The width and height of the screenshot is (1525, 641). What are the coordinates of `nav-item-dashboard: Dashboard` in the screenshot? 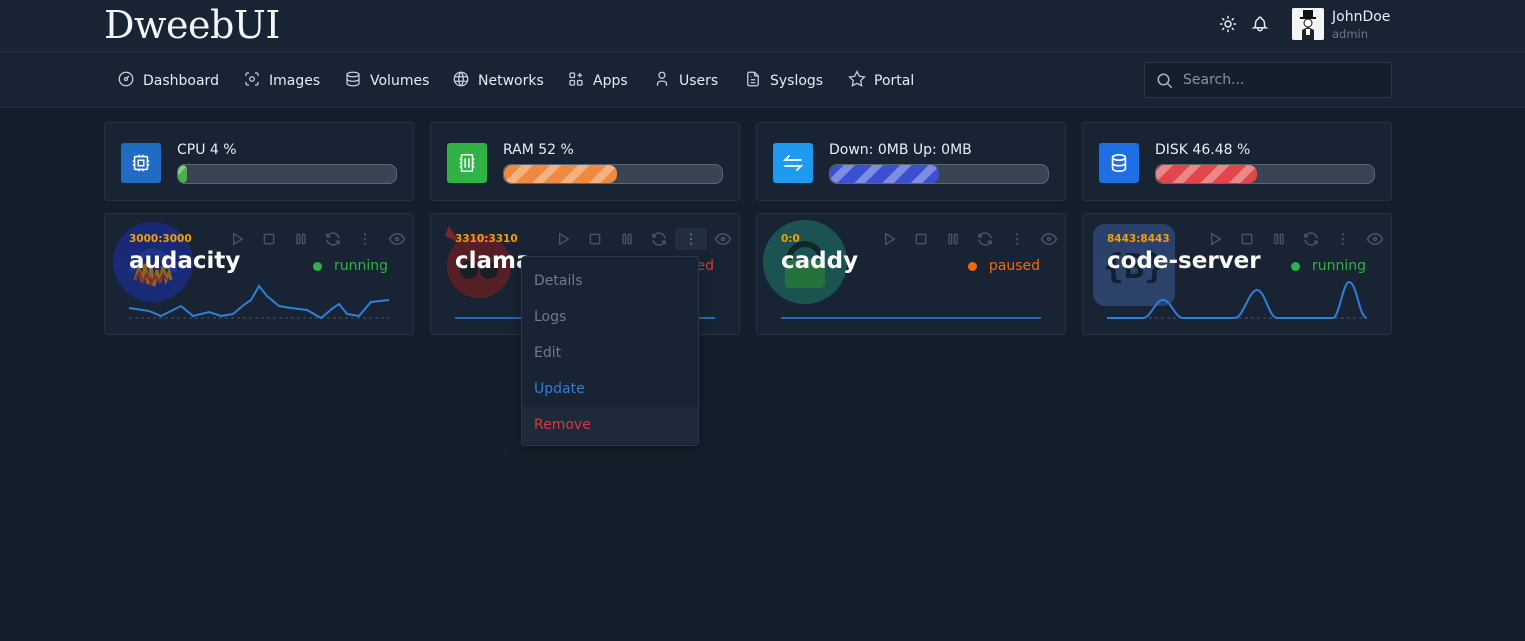 It's located at (168, 81).